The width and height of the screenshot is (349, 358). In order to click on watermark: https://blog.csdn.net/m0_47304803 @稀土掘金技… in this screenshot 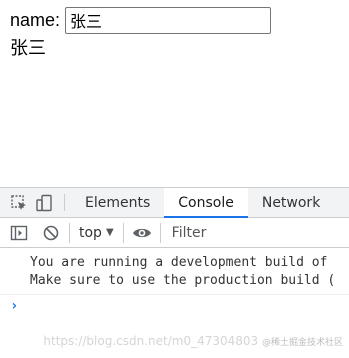, I will do `click(193, 341)`.